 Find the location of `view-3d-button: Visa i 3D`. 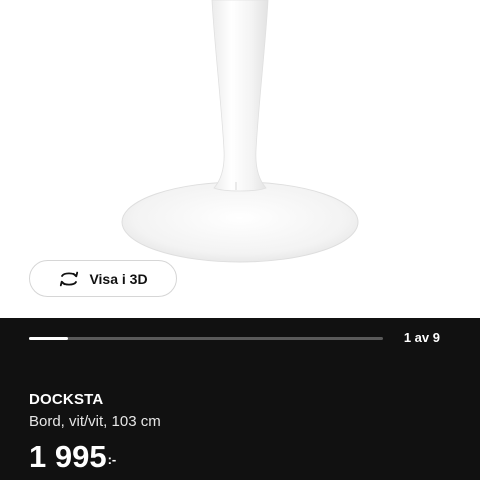

view-3d-button: Visa i 3D is located at coordinates (103, 278).